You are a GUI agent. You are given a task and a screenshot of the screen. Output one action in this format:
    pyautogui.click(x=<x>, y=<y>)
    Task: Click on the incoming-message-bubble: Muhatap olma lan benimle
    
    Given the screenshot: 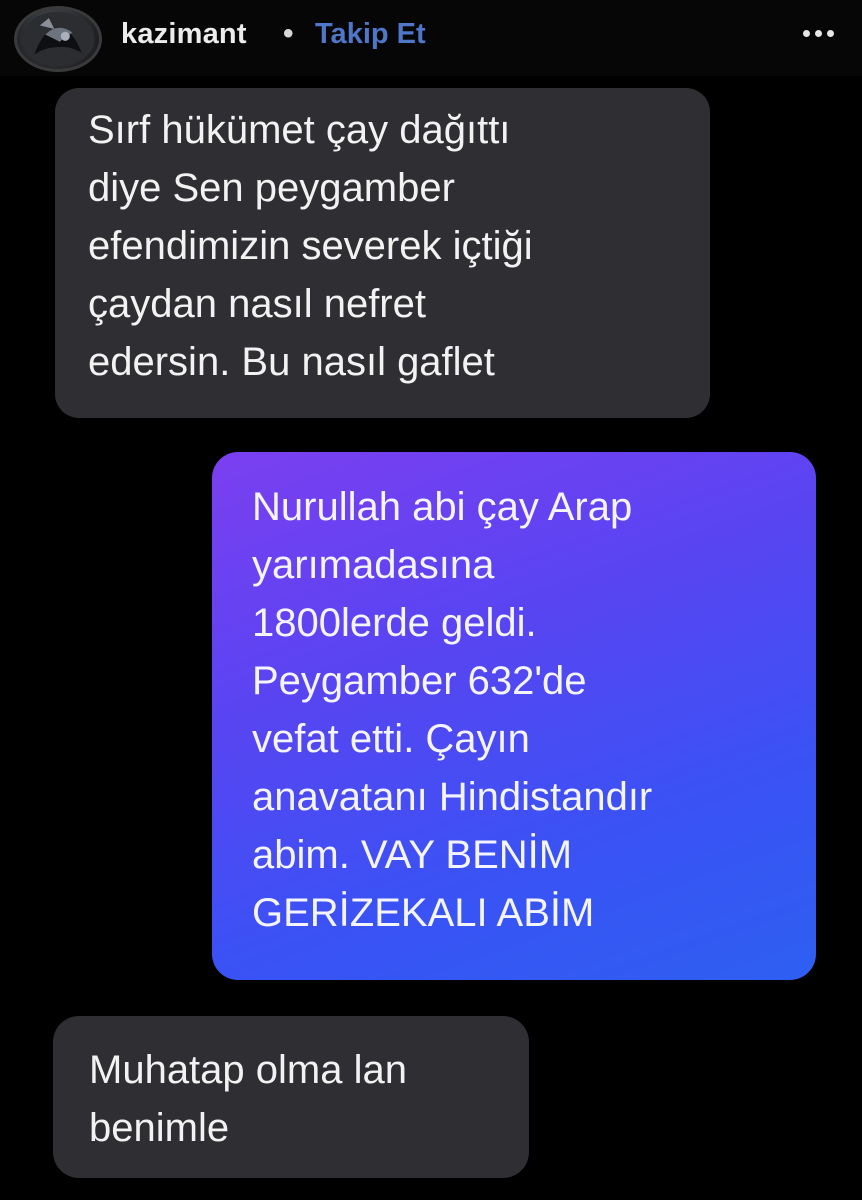 What is the action you would take?
    pyautogui.click(x=291, y=1097)
    